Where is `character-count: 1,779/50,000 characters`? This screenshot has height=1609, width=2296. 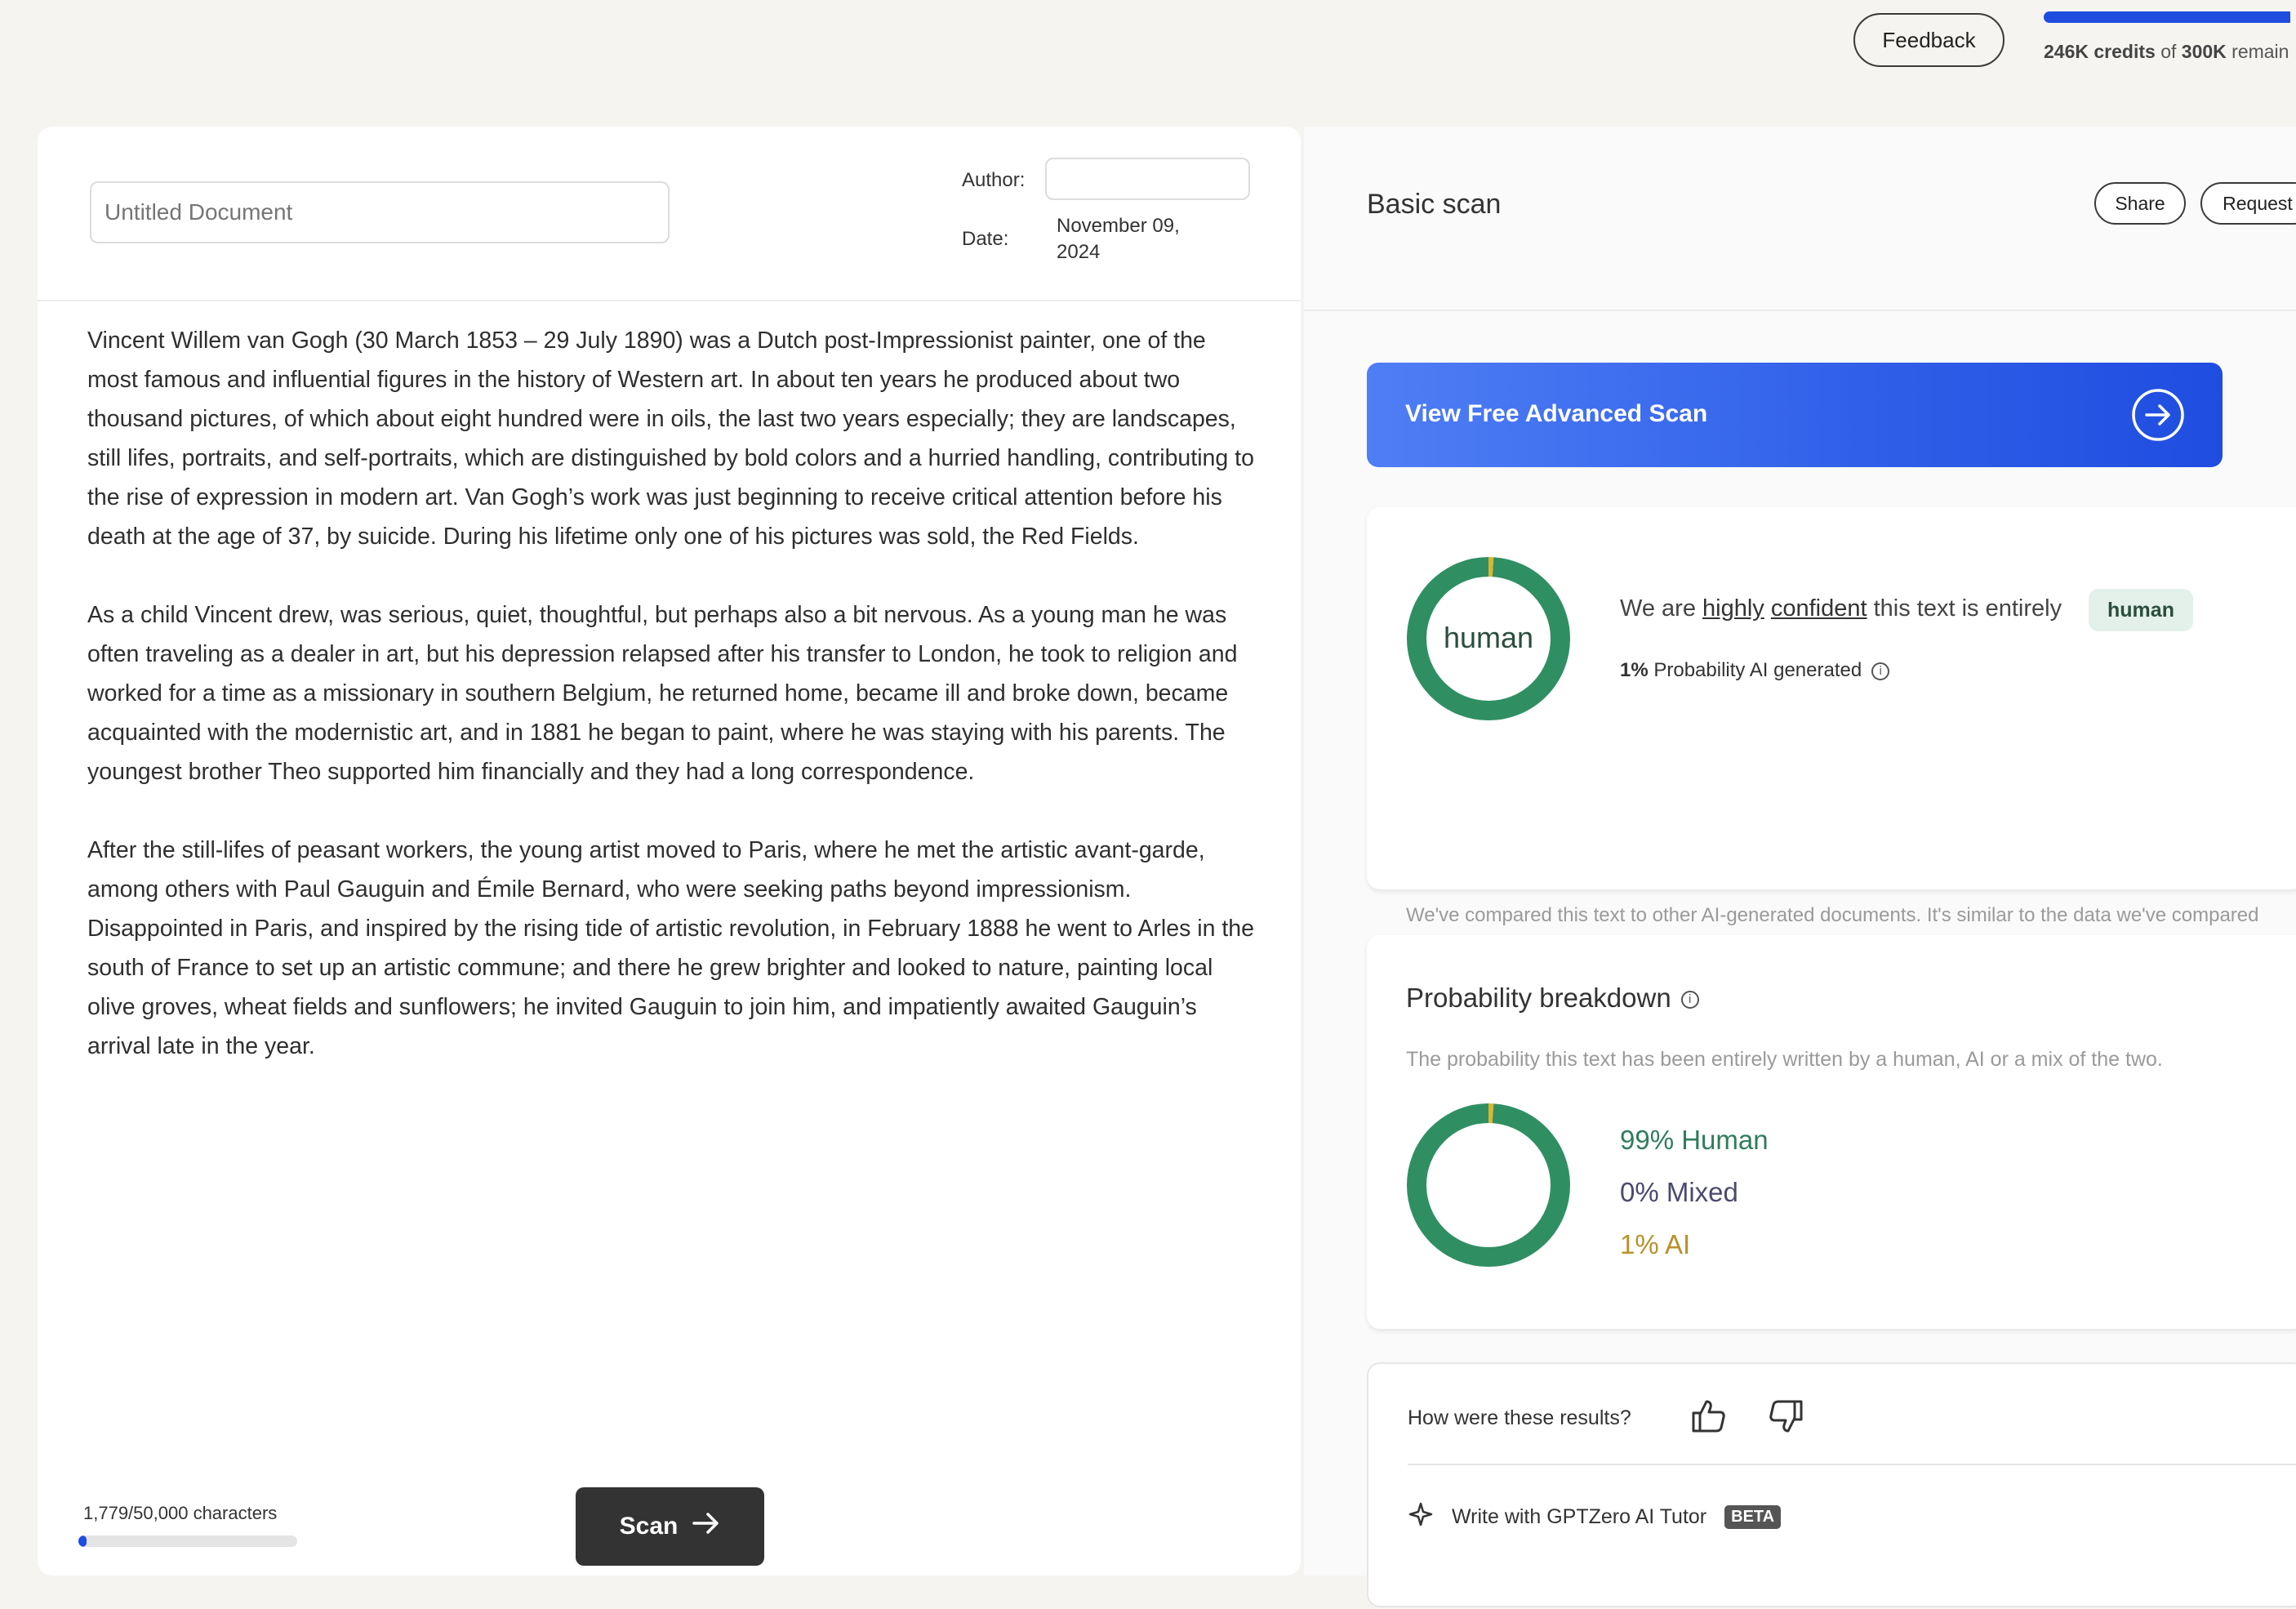
character-count: 1,779/50,000 characters is located at coordinates (180, 1513).